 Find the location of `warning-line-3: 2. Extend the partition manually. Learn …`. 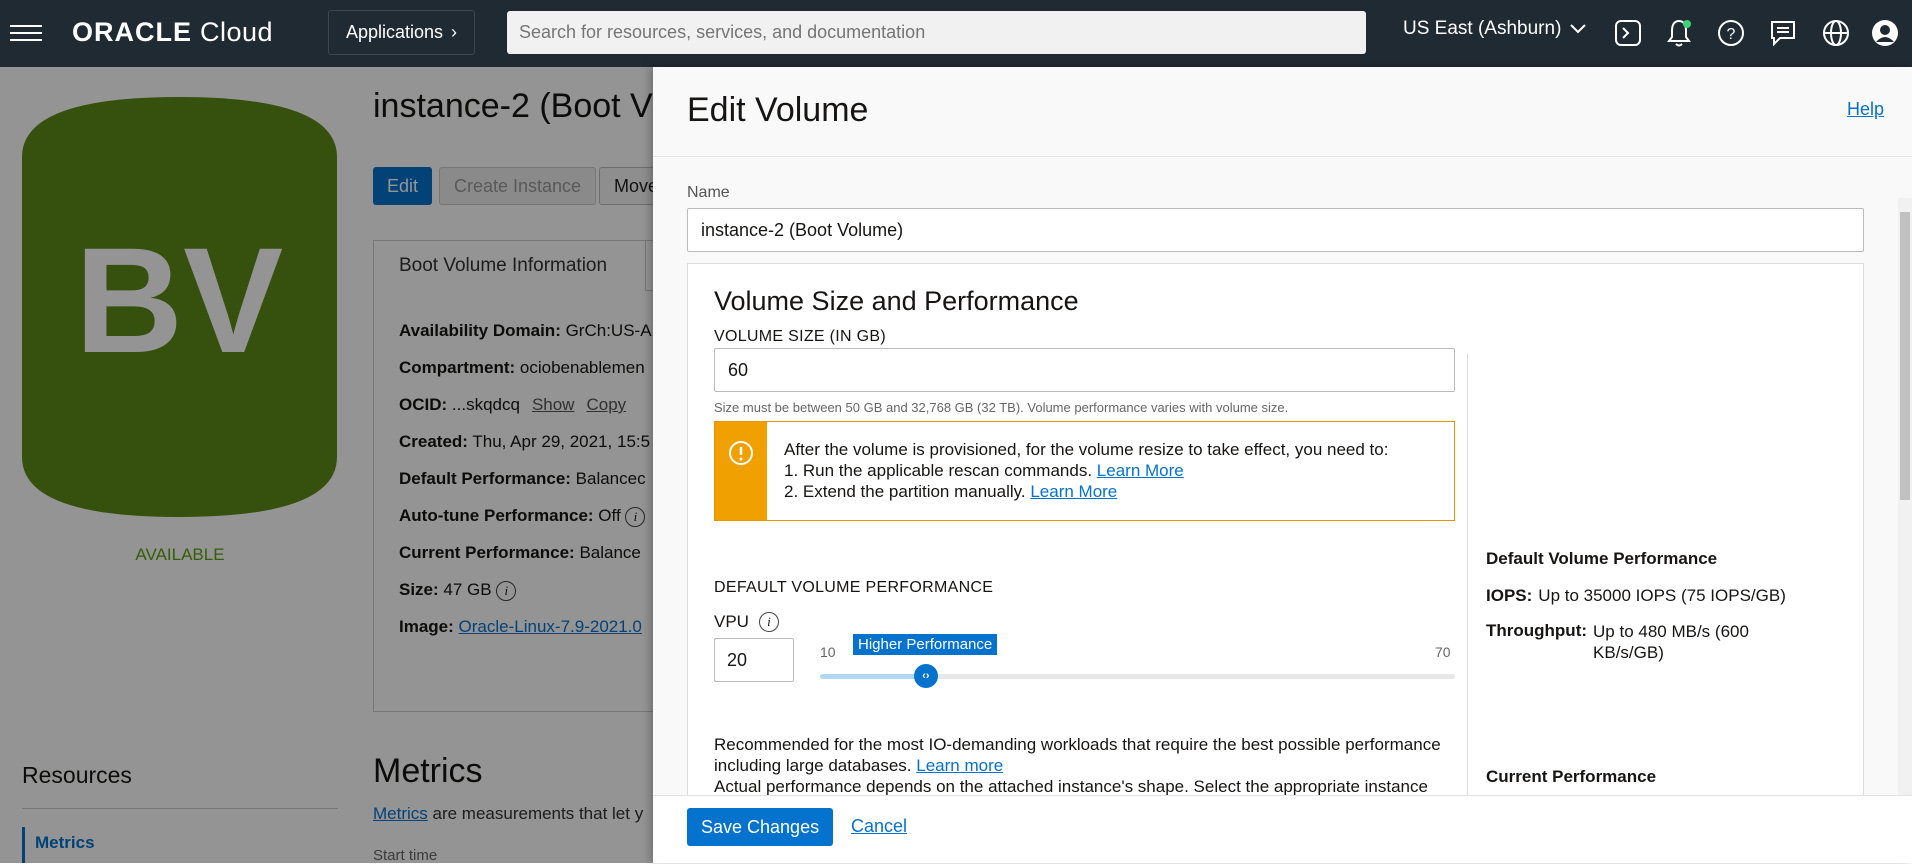

warning-line-3: 2. Extend the partition manually. Learn … is located at coordinates (951, 491).